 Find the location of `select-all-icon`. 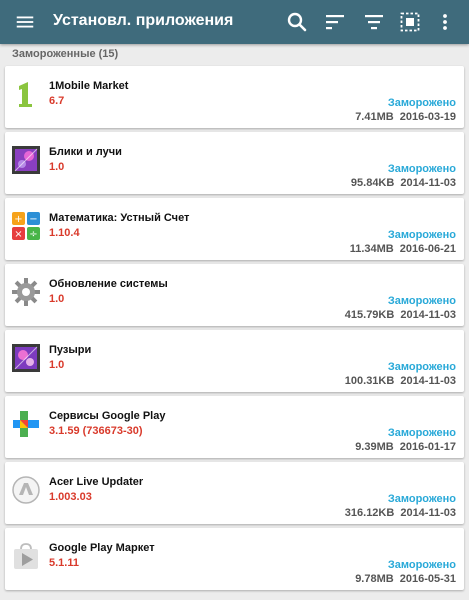

select-all-icon is located at coordinates (410, 22).